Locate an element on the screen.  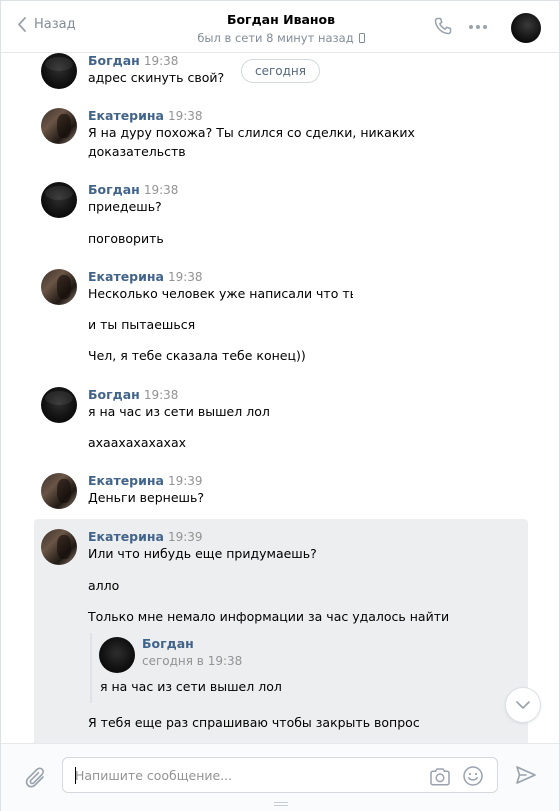
peer-avatar is located at coordinates (526, 28).